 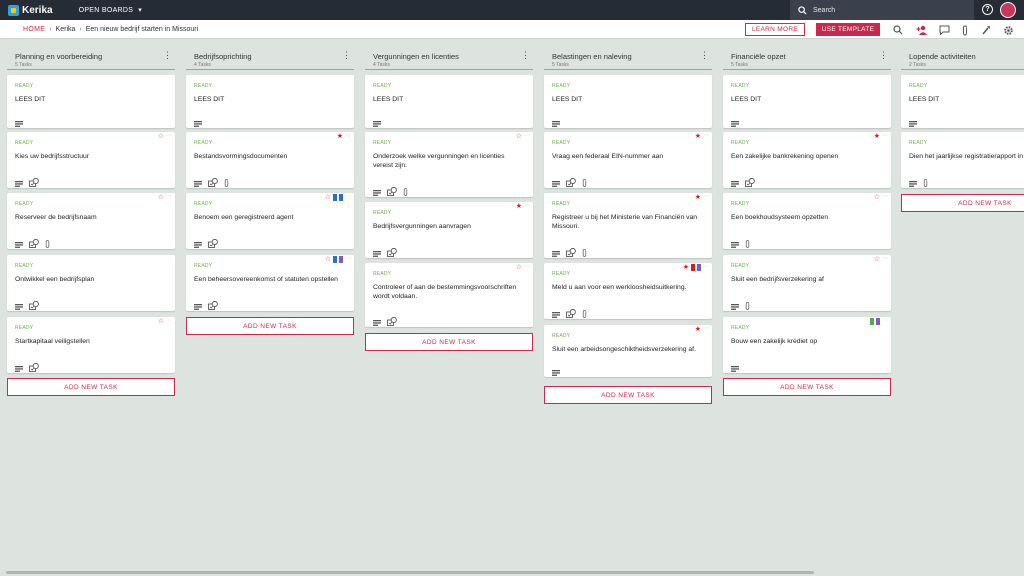 What do you see at coordinates (50, 29) in the screenshot?
I see `chevron-right-icon: ›` at bounding box center [50, 29].